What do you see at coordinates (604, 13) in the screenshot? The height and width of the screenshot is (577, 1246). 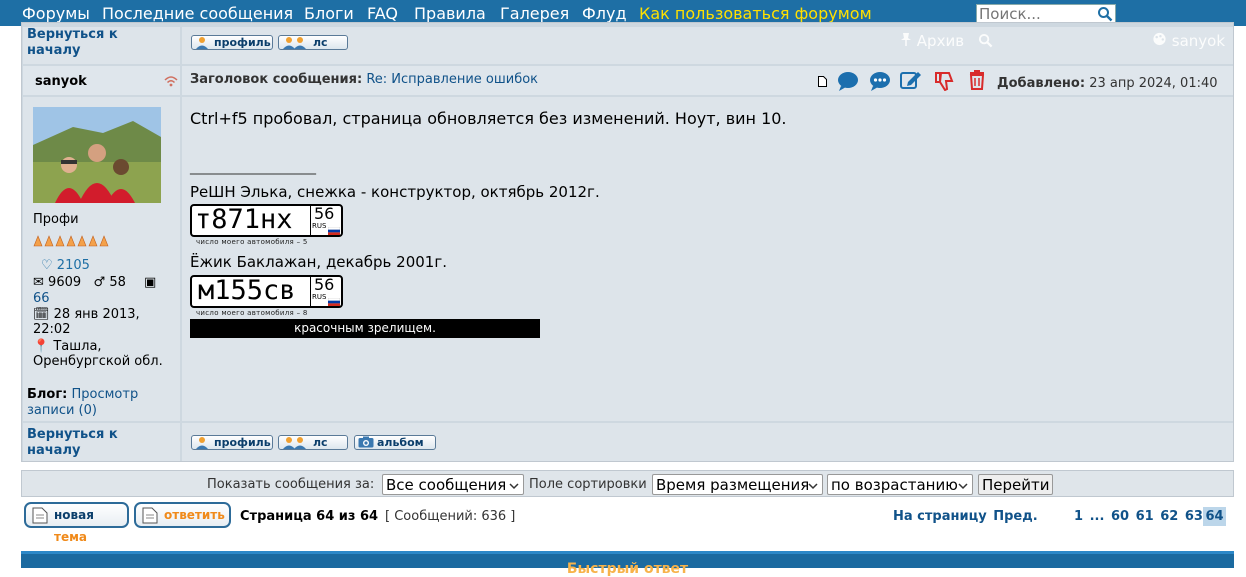 I see `nav-flood: Флуд` at bounding box center [604, 13].